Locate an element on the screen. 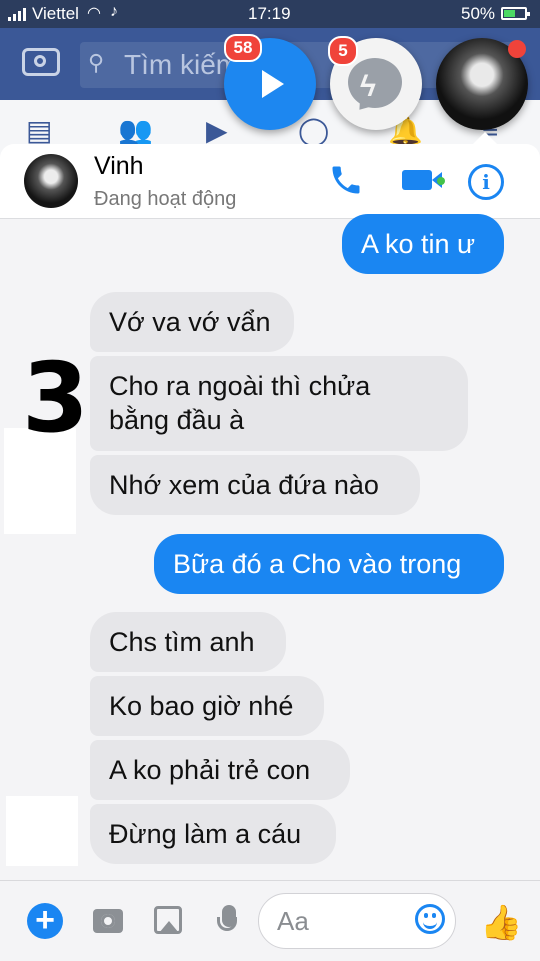 The width and height of the screenshot is (540, 961). message-received: Đừng làm a cáu is located at coordinates (213, 834).